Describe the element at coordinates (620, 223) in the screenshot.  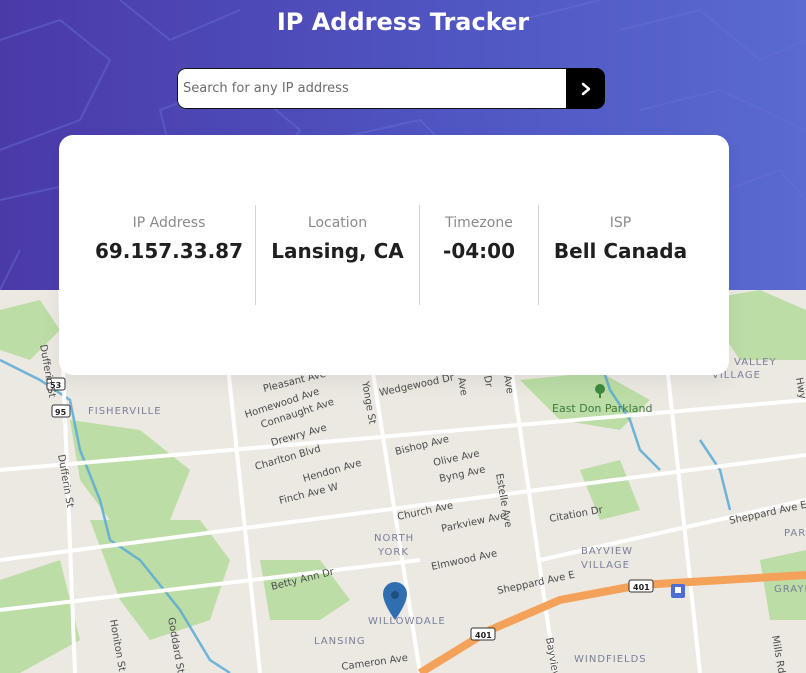
I see `info-label: ISP` at that location.